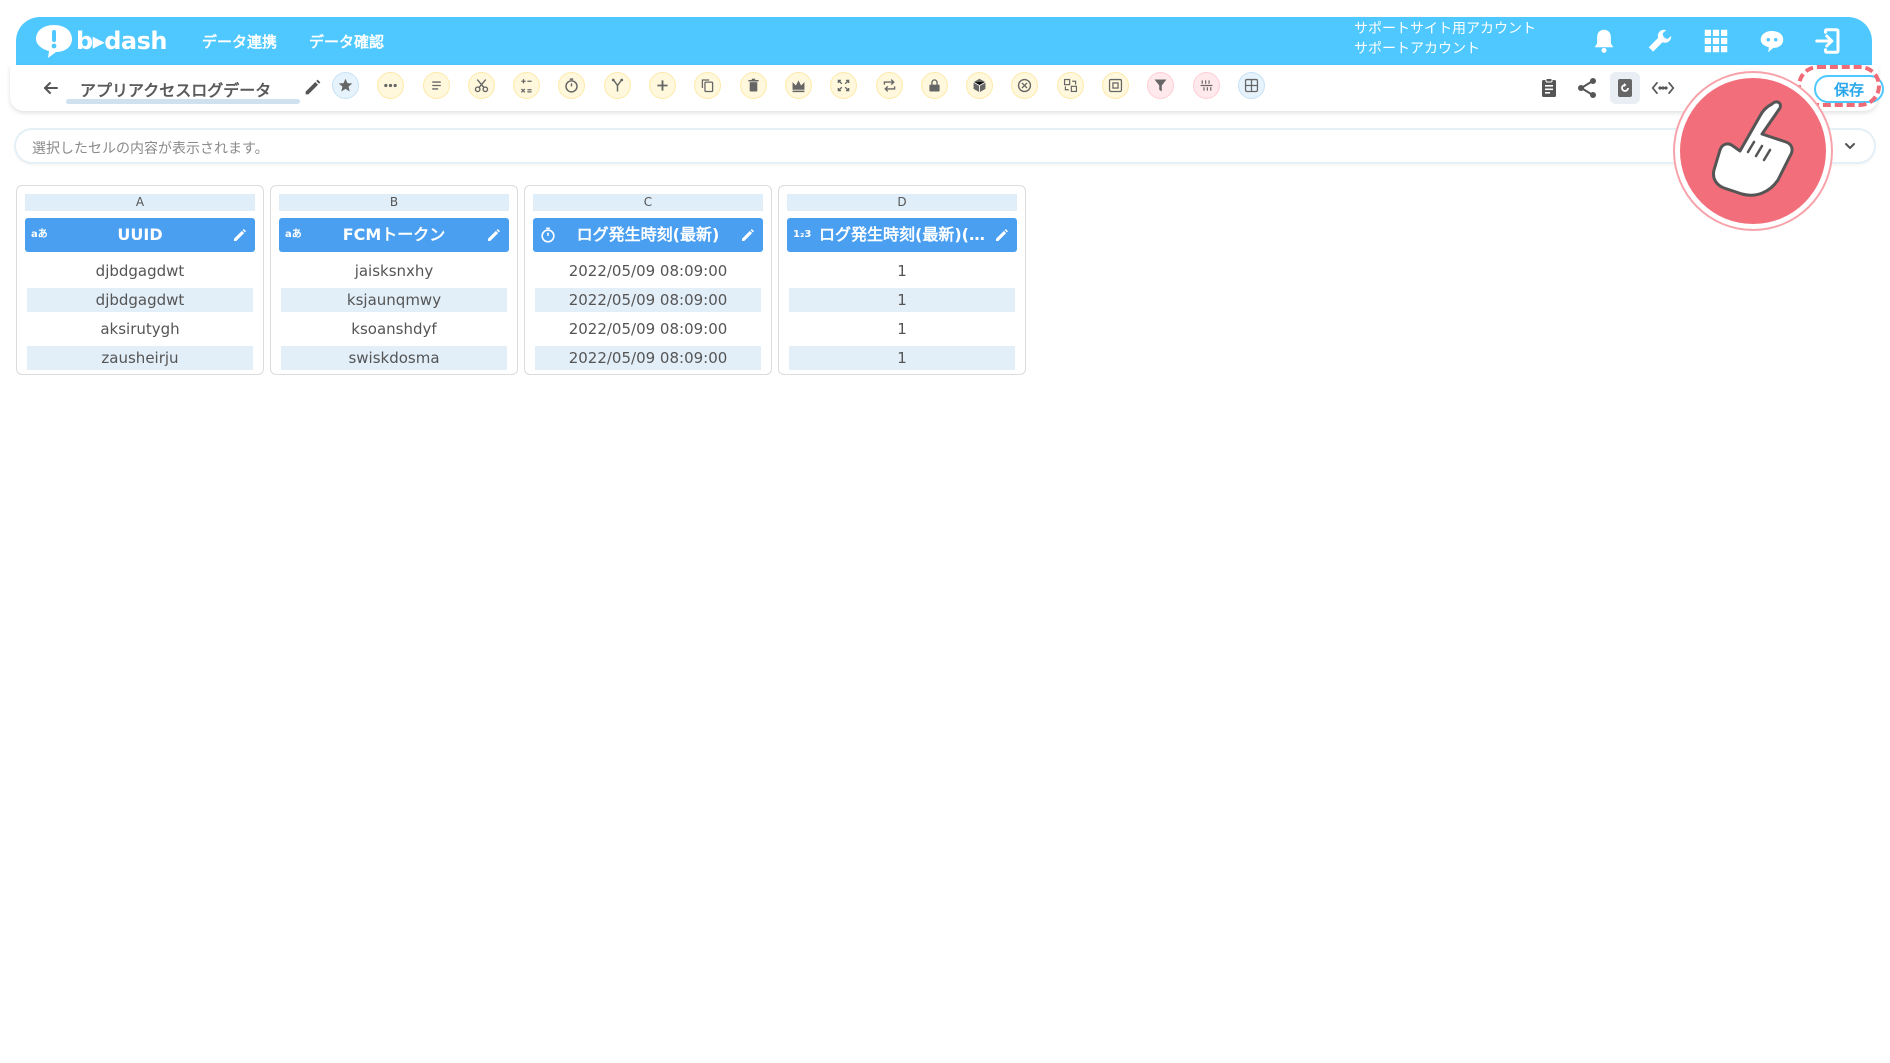 This screenshot has height=1063, width=1890. I want to click on calculate-icon, so click(527, 85).